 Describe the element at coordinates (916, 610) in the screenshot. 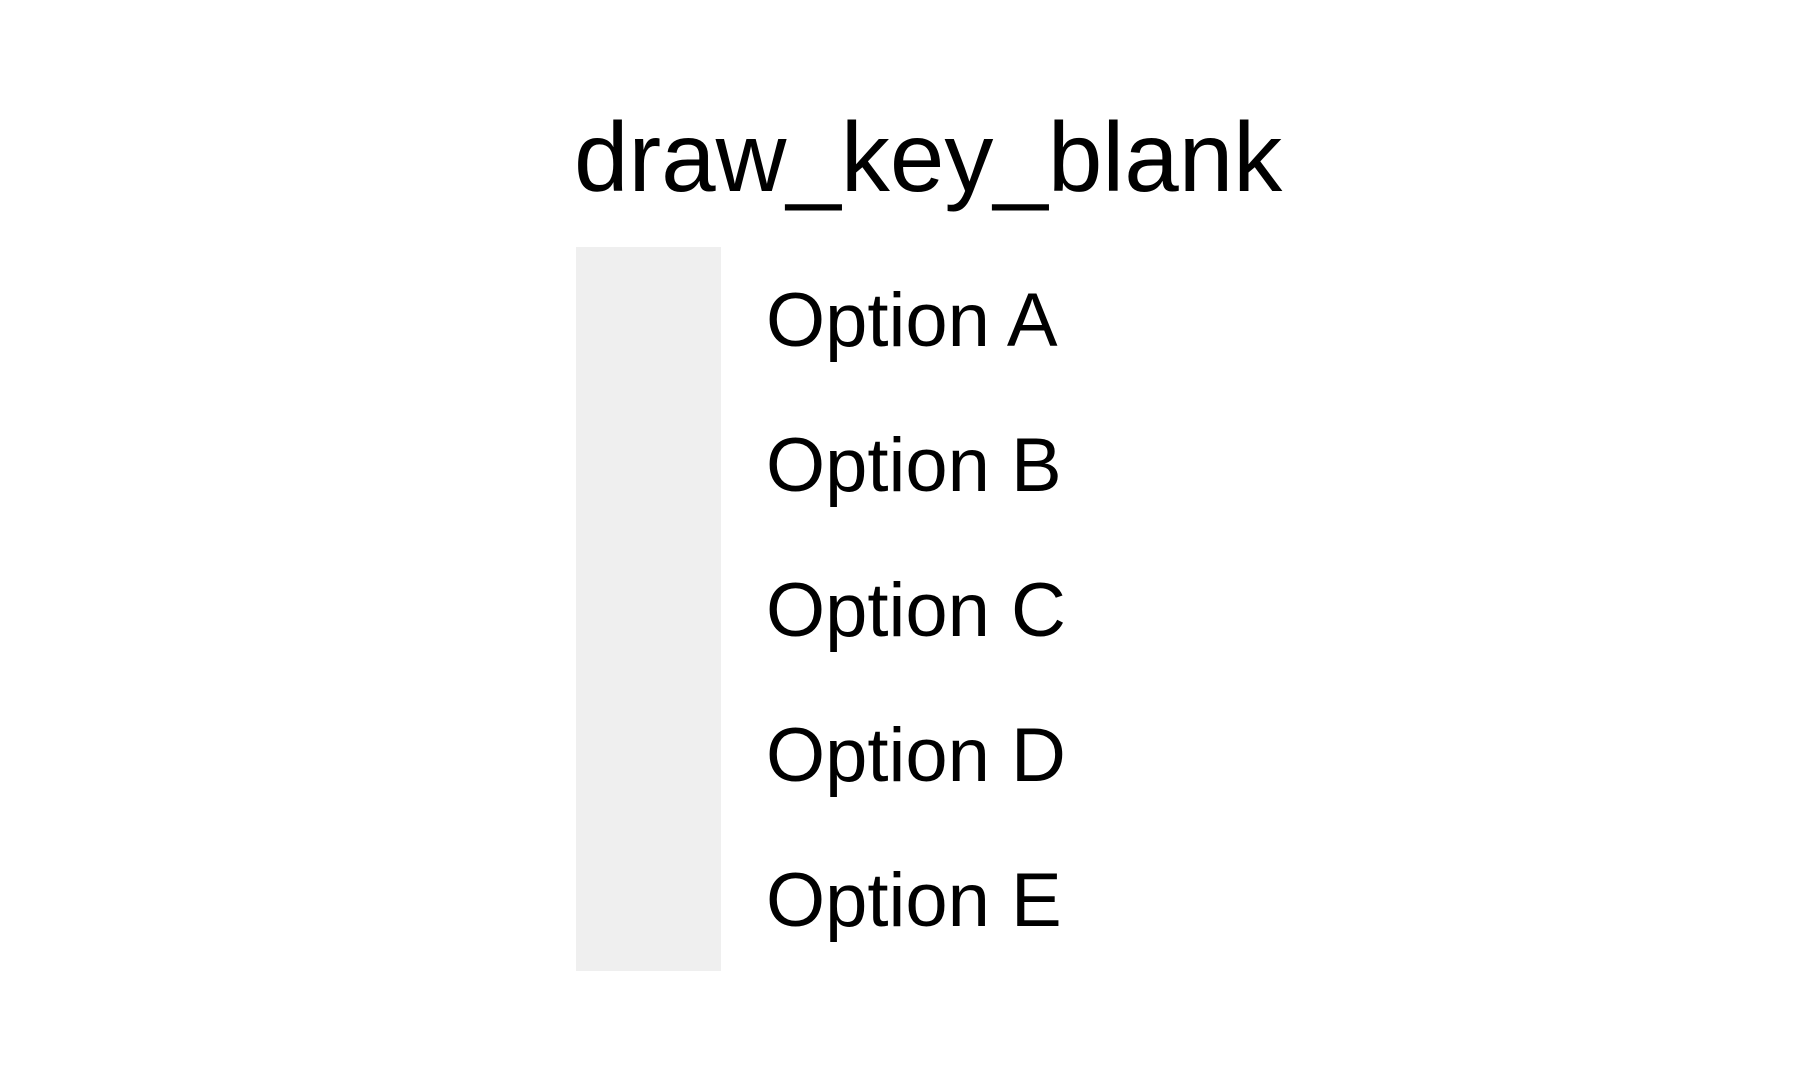

I see `legend-label: Option C` at that location.